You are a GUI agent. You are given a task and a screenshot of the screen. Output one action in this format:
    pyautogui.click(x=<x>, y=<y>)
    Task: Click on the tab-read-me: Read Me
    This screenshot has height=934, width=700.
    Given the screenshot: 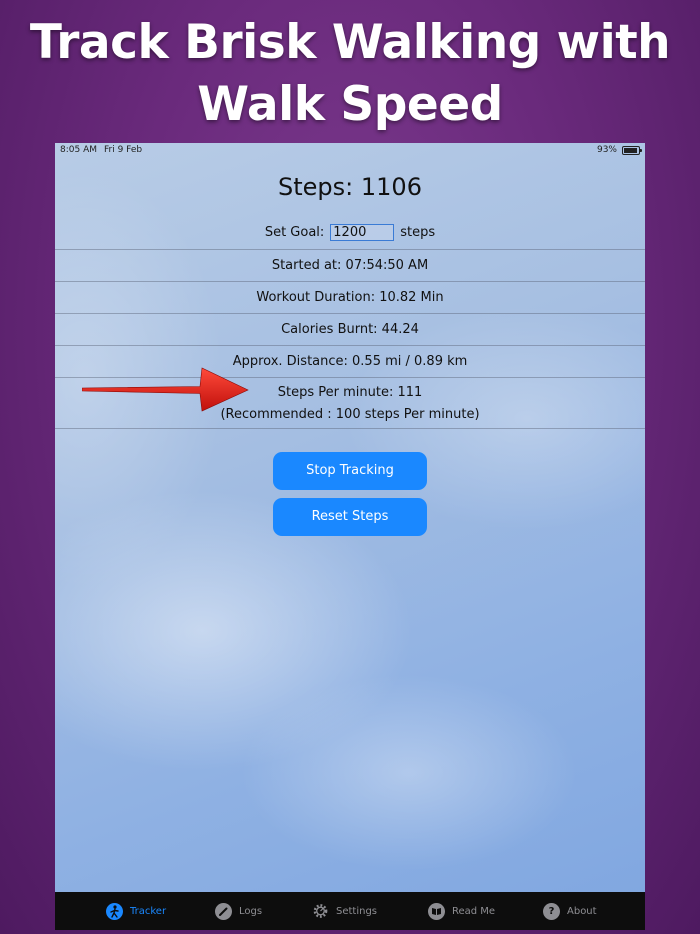 What is the action you would take?
    pyautogui.click(x=461, y=911)
    